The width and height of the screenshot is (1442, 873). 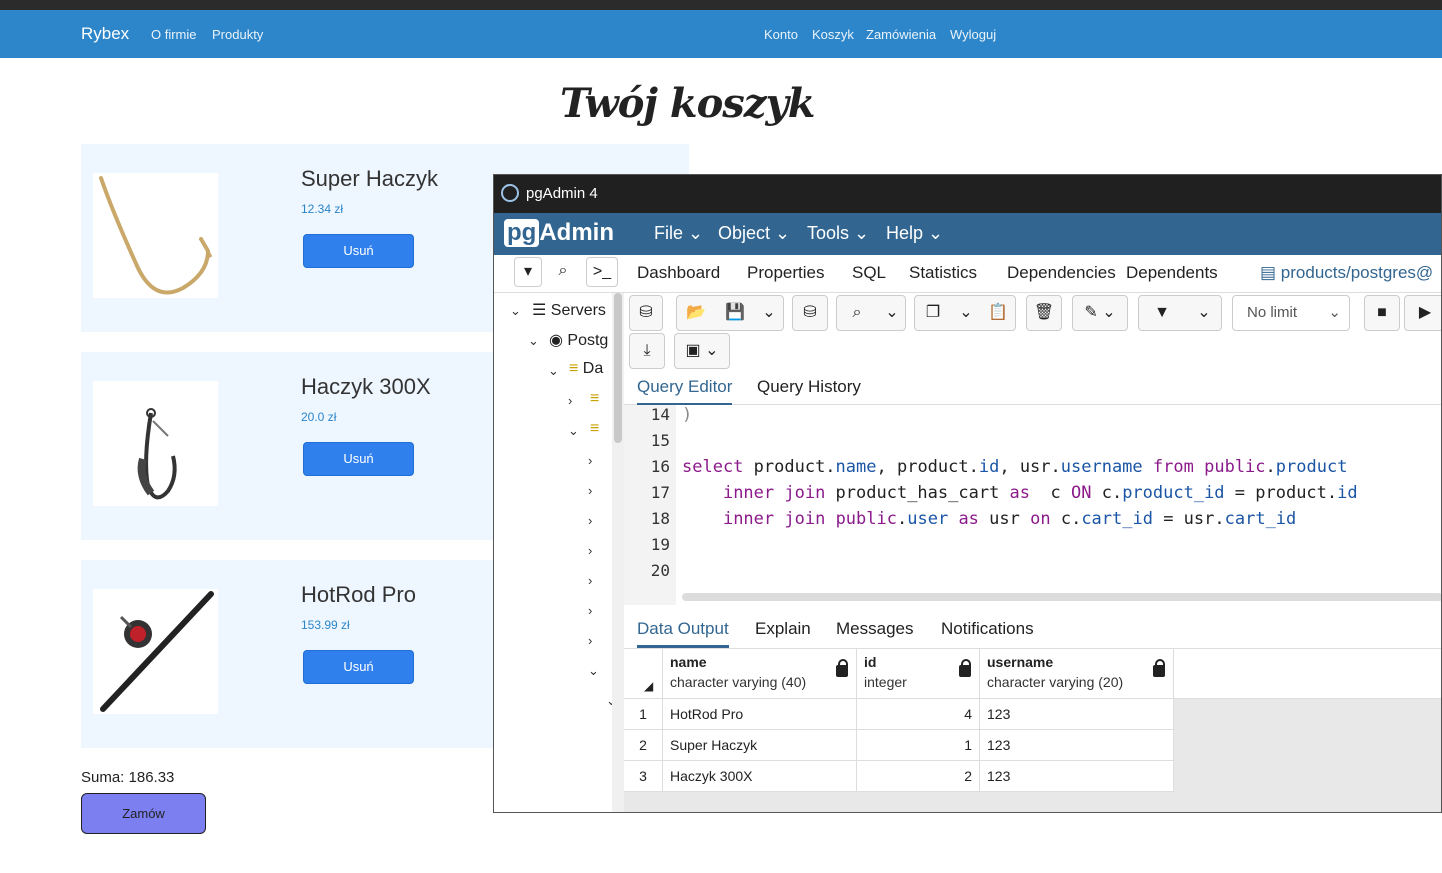 I want to click on menu-object: Object ⌄, so click(x=754, y=233).